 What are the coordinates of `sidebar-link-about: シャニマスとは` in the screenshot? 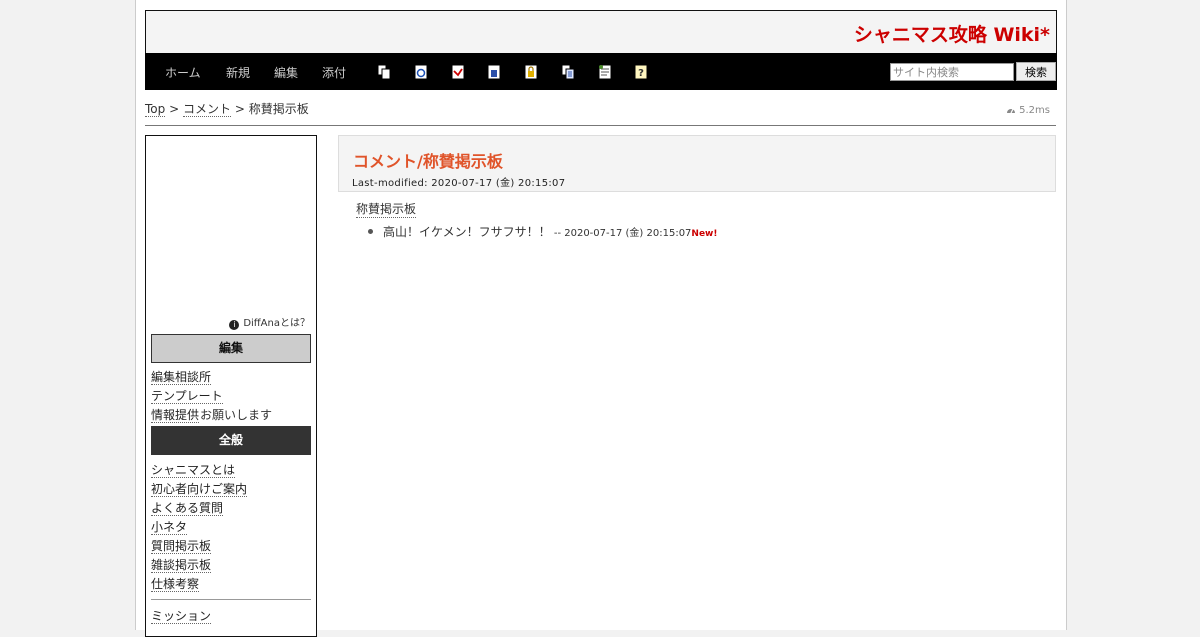 It's located at (193, 470).